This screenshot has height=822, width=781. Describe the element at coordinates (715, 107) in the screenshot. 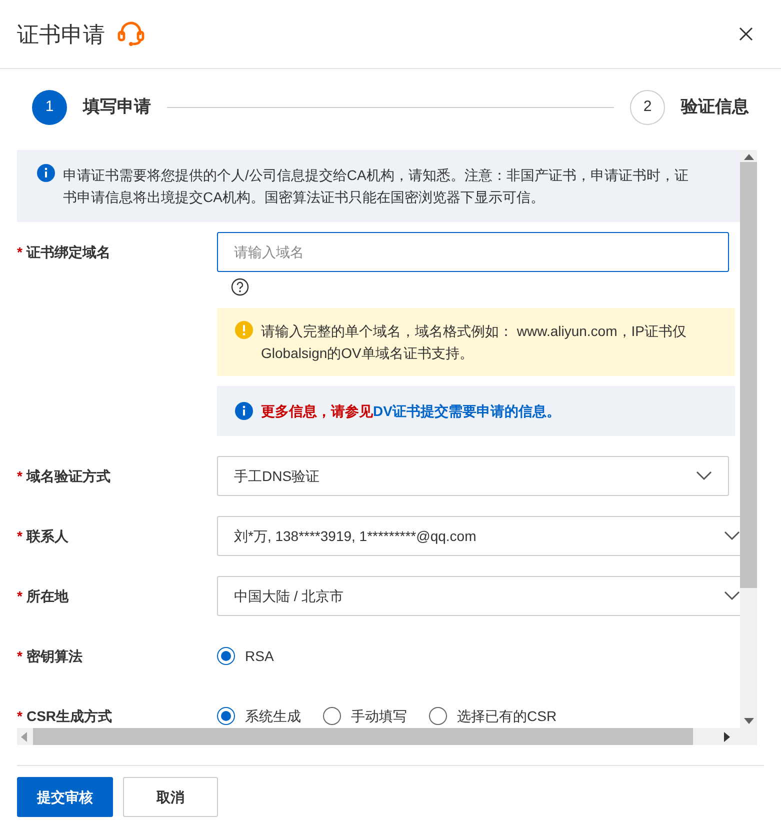

I see `step-label: 验证信息` at that location.